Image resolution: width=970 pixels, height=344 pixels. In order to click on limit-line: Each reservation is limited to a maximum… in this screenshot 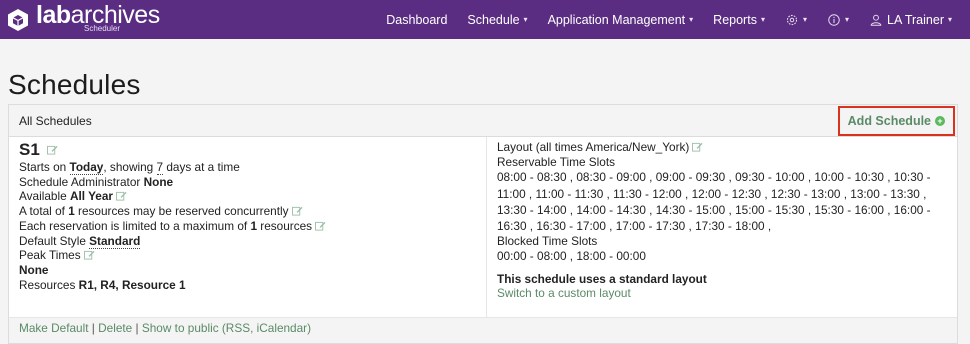, I will do `click(247, 226)`.